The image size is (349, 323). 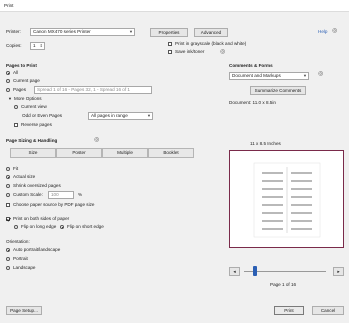 What do you see at coordinates (10, 99) in the screenshot?
I see `expand-triangle-icon: ▼` at bounding box center [10, 99].